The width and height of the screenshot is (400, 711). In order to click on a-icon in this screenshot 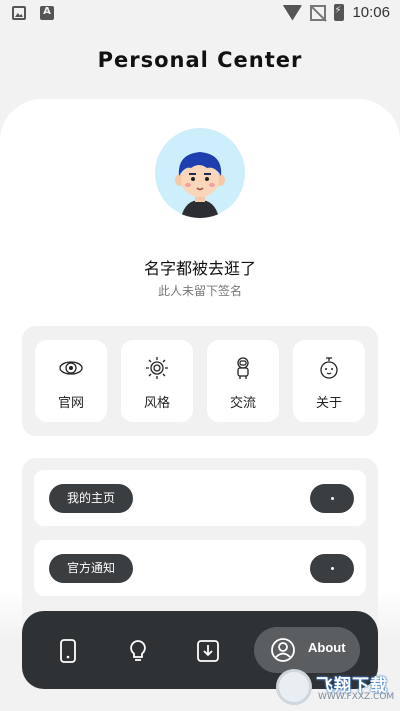, I will do `click(47, 13)`.